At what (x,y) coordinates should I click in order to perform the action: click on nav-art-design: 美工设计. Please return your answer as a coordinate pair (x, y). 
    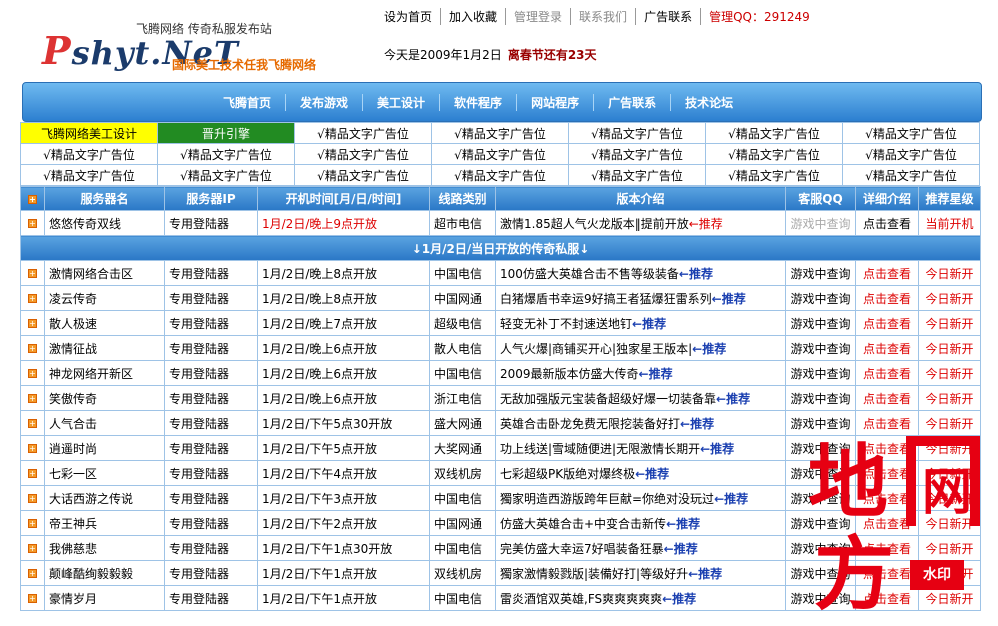
    Looking at the image, I should click on (400, 102).